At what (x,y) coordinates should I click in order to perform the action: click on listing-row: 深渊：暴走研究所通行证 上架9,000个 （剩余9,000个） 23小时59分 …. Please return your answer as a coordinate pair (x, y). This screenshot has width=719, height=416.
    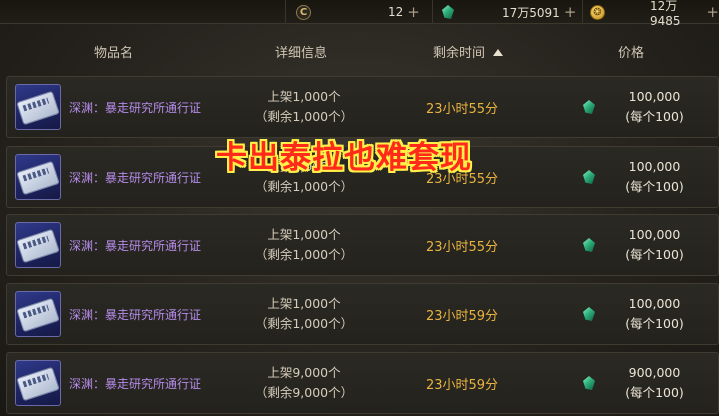
    Looking at the image, I should click on (362, 383).